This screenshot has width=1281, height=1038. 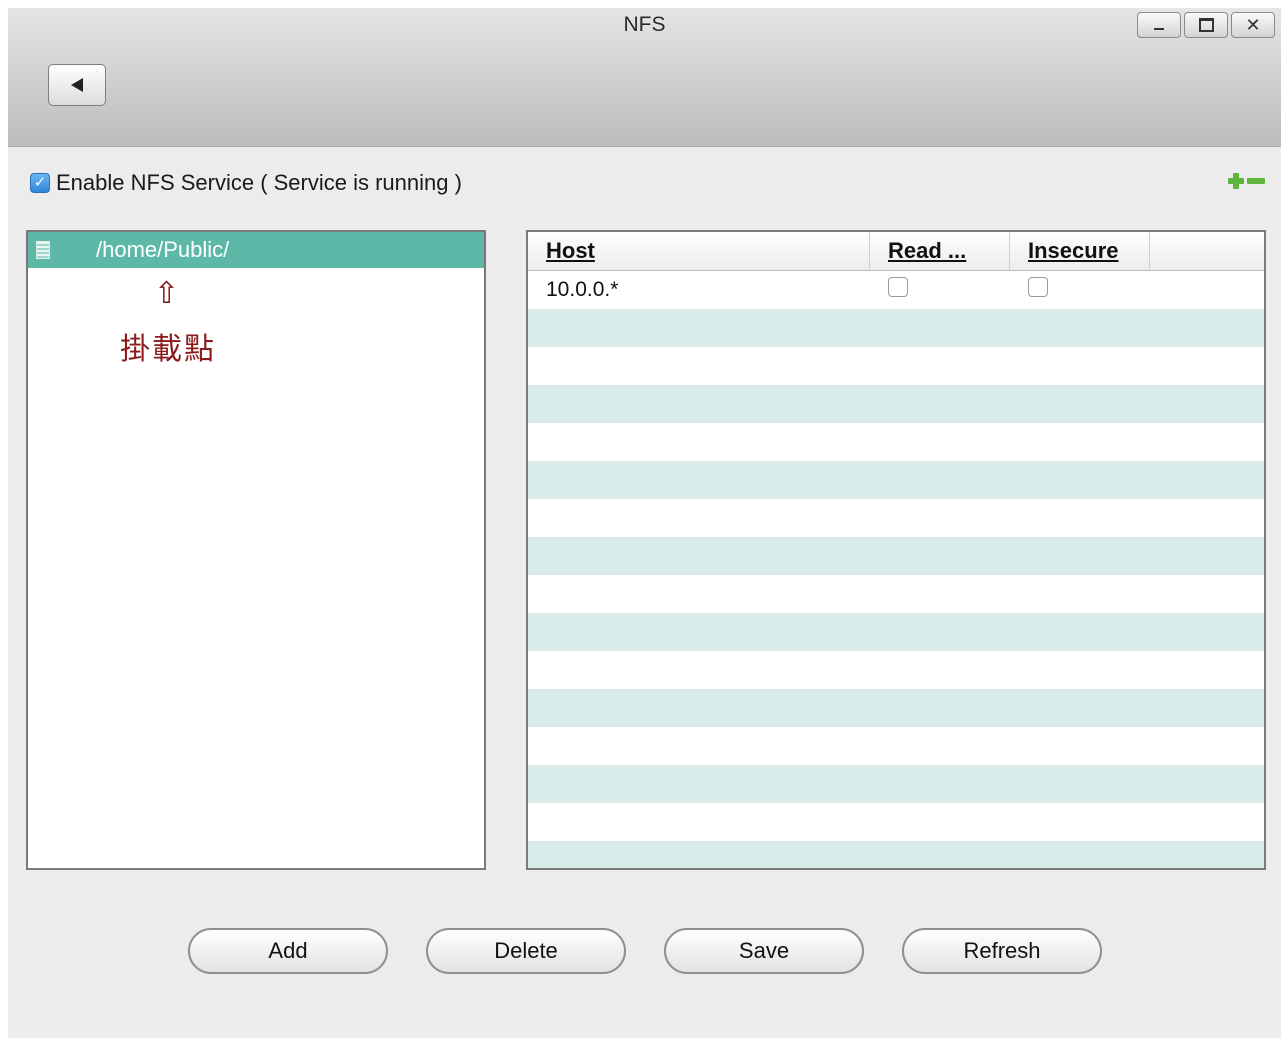 I want to click on maximize-button, so click(x=1206, y=25).